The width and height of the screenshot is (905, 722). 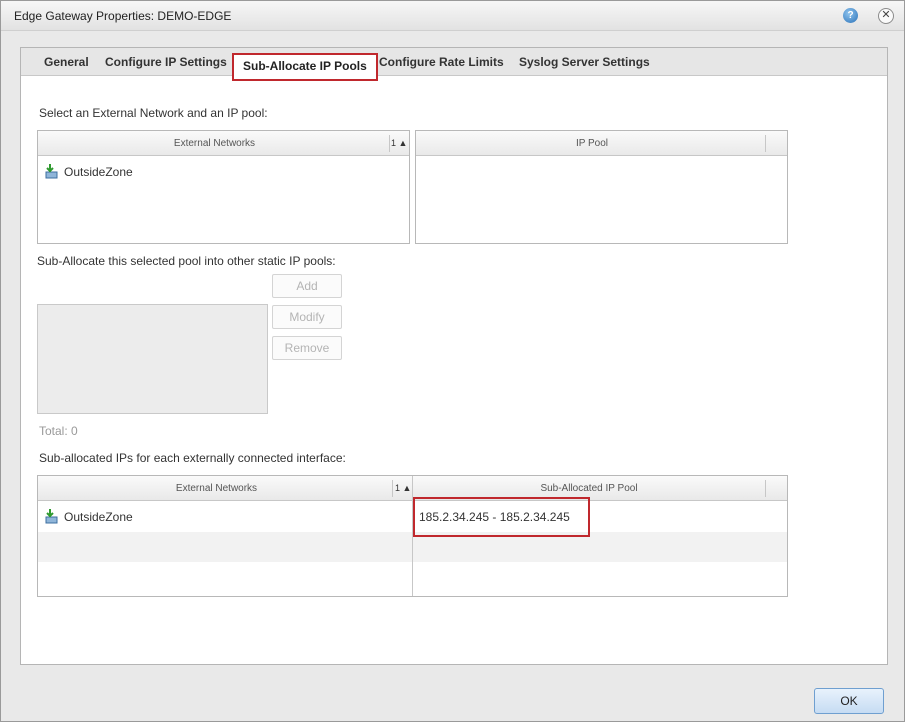 I want to click on grid-header: External Networks 1 ▲, so click(x=223, y=143).